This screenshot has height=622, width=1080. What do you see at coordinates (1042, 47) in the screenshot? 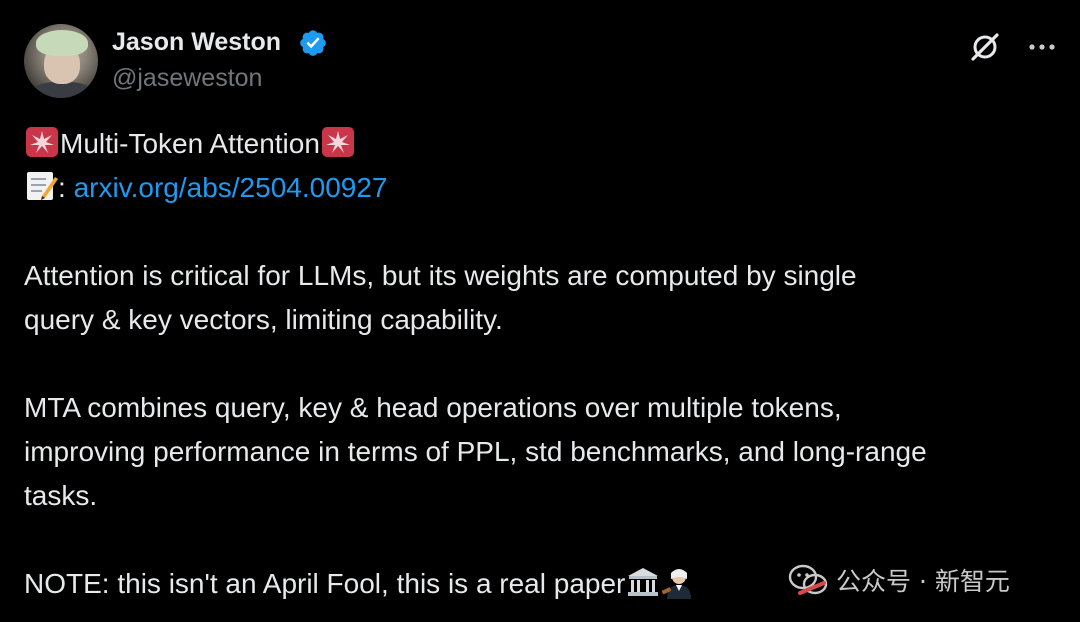
I see `more-options-icon` at bounding box center [1042, 47].